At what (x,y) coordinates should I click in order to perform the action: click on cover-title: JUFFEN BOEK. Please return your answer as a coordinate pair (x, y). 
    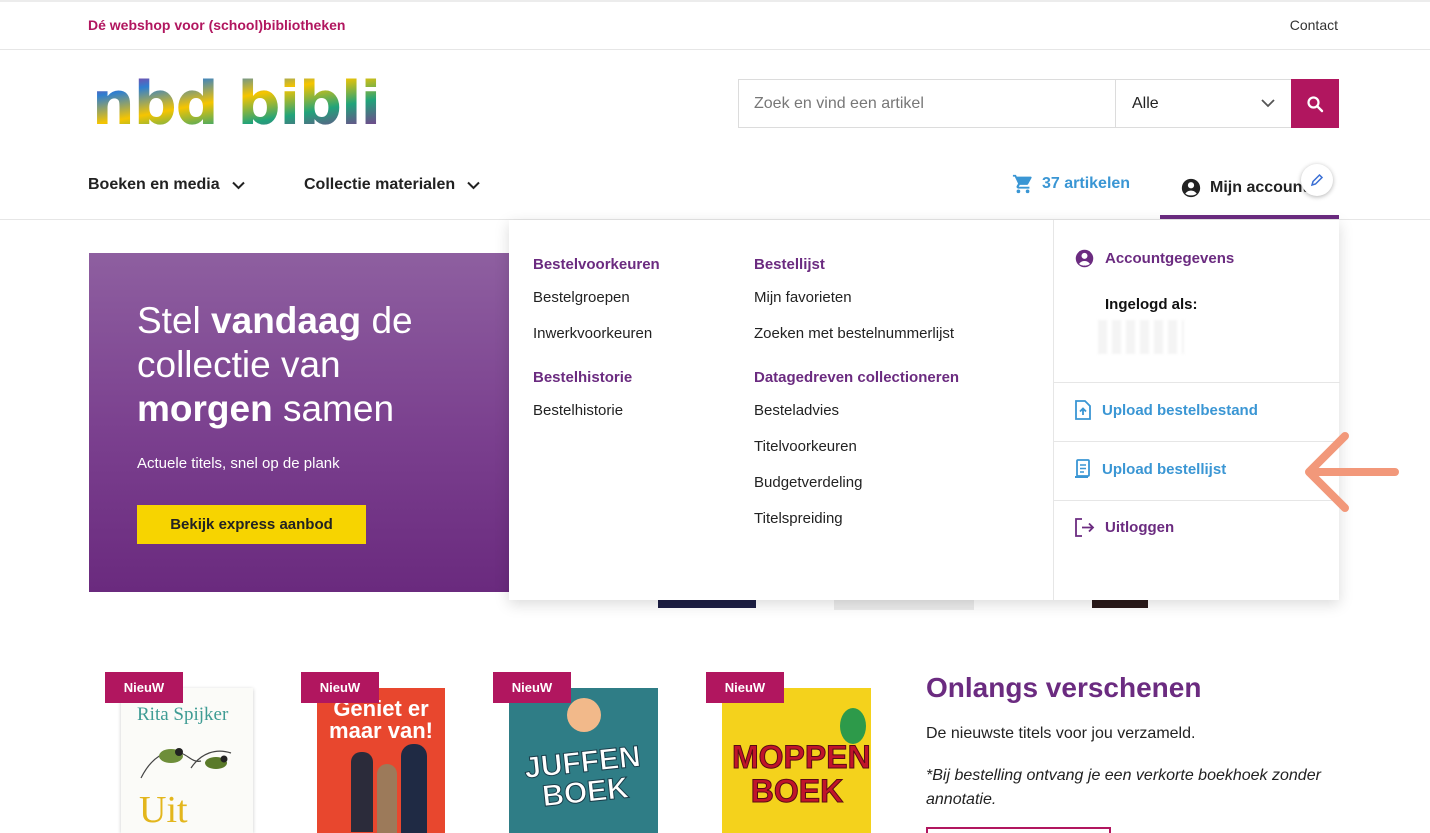
    Looking at the image, I should click on (582, 777).